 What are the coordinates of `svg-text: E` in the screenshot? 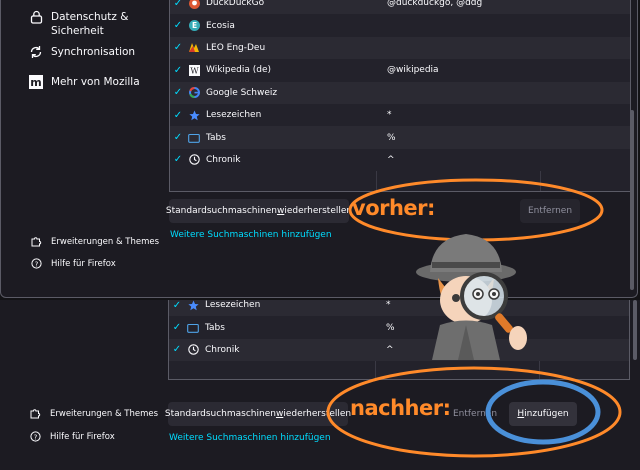 It's located at (193, 25).